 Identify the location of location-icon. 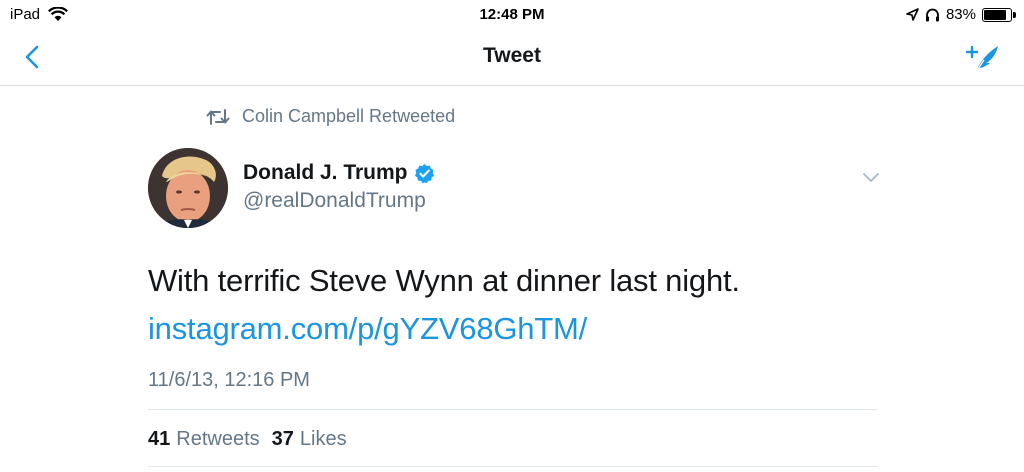
(912, 14).